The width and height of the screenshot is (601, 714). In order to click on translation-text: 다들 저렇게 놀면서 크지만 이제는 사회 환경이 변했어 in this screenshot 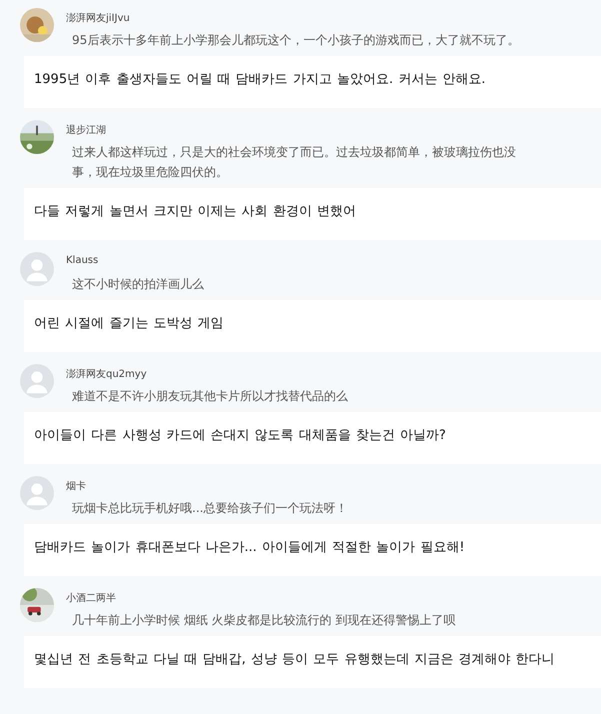, I will do `click(195, 211)`.